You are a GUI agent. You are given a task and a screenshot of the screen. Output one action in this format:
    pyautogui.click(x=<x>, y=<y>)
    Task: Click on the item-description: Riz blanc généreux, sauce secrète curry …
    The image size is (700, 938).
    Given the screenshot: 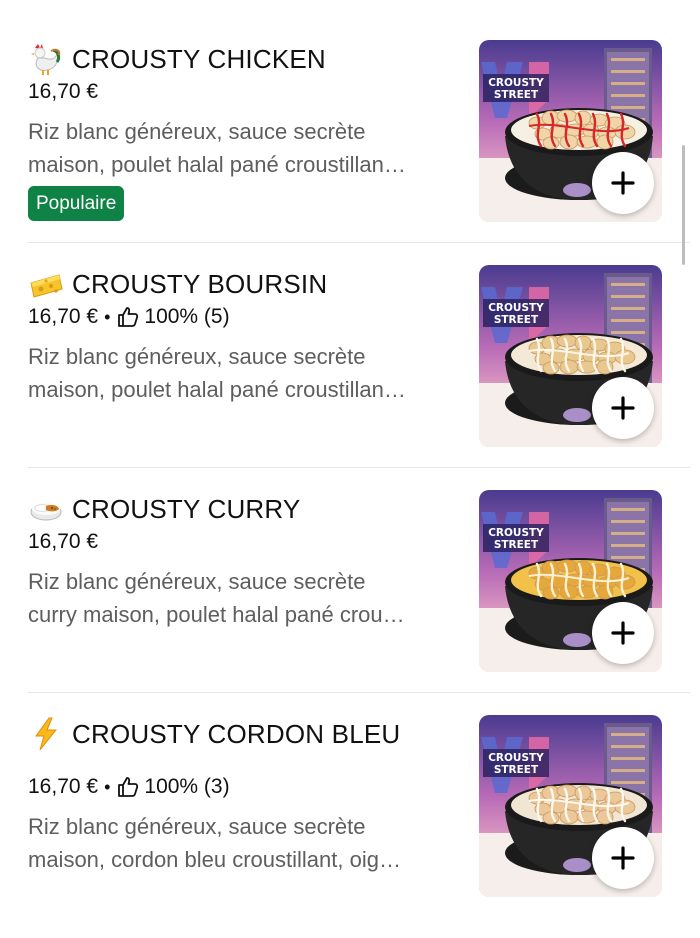 What is the action you would take?
    pyautogui.click(x=248, y=598)
    